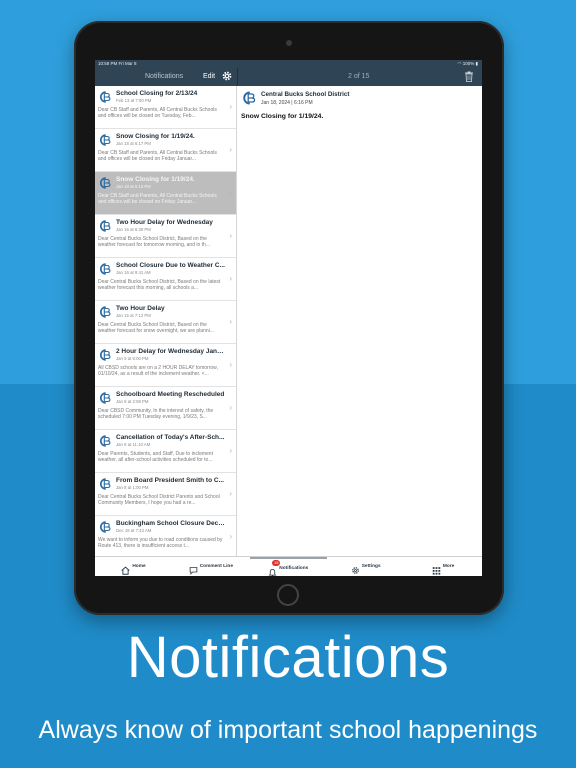 The width and height of the screenshot is (576, 768). I want to click on front-camera, so click(289, 43).